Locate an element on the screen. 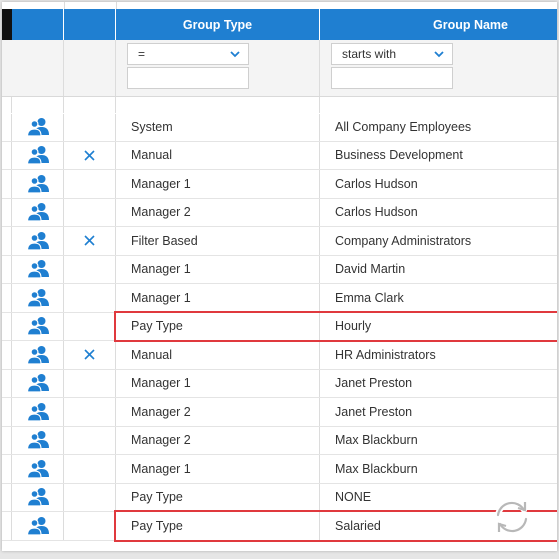 Image resolution: width=559 pixels, height=559 pixels. refresh-icon is located at coordinates (512, 517).